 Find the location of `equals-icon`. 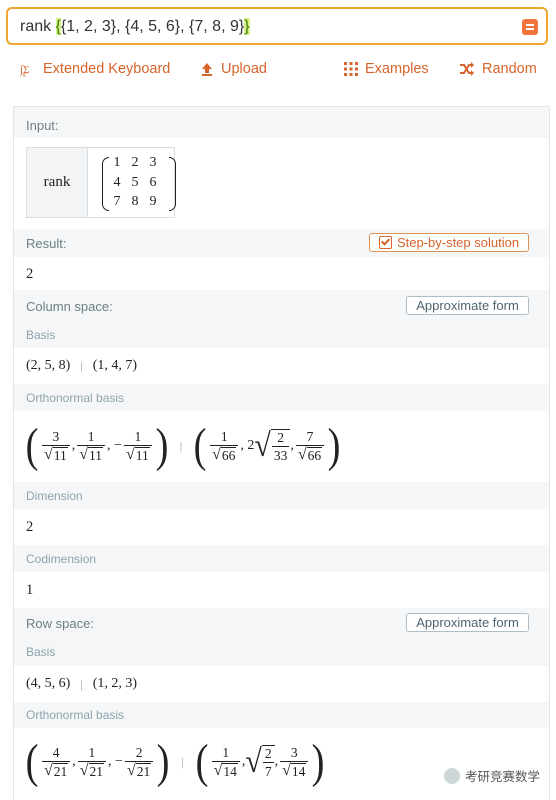

equals-icon is located at coordinates (530, 27).